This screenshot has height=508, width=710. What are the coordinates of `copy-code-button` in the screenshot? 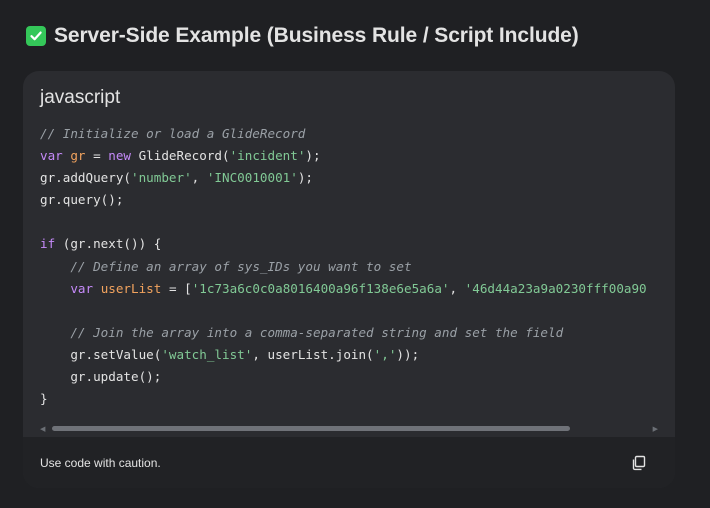 It's located at (639, 463).